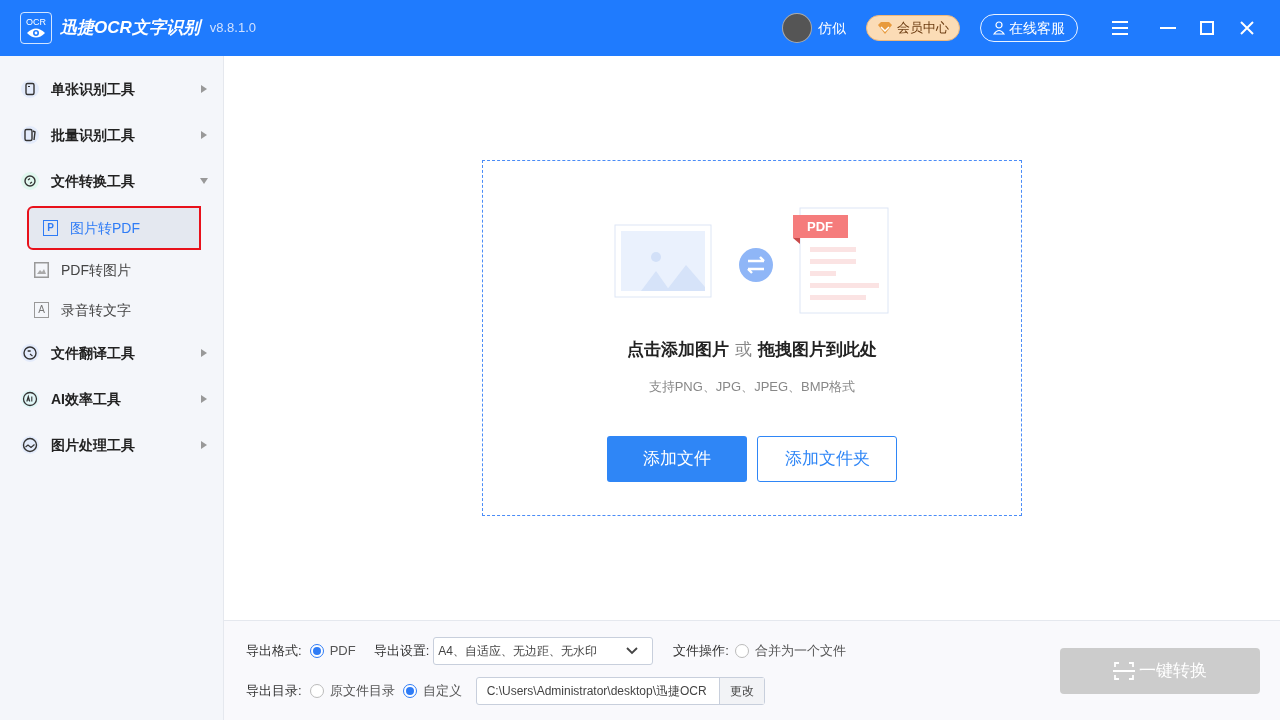 Image resolution: width=1280 pixels, height=720 pixels. Describe the element at coordinates (1120, 28) in the screenshot. I see `menu-icon` at that location.